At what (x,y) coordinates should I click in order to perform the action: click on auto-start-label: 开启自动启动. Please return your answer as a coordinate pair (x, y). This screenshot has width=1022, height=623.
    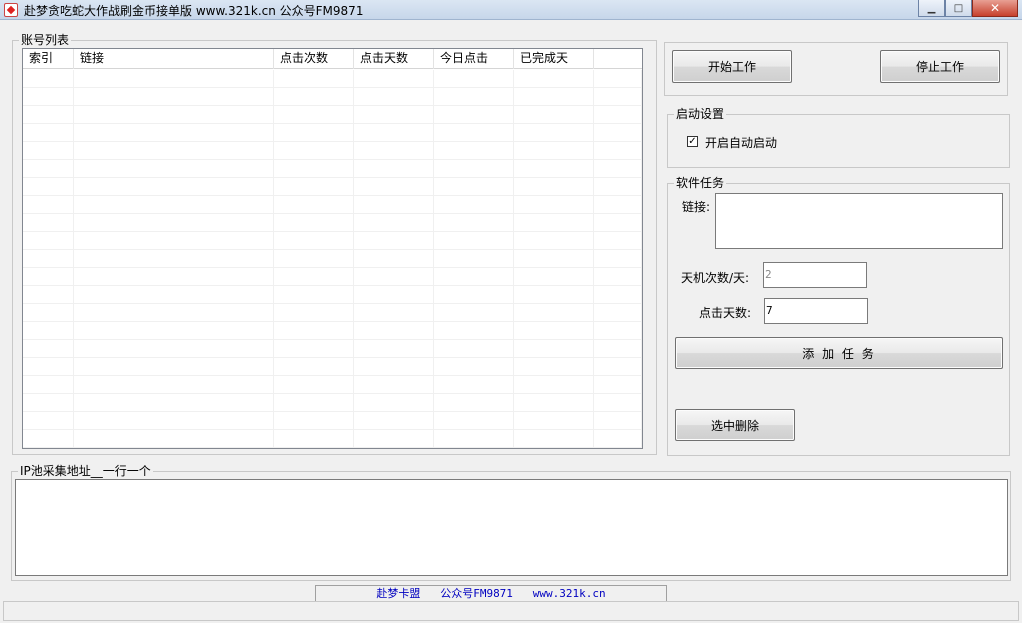
    Looking at the image, I should click on (741, 142).